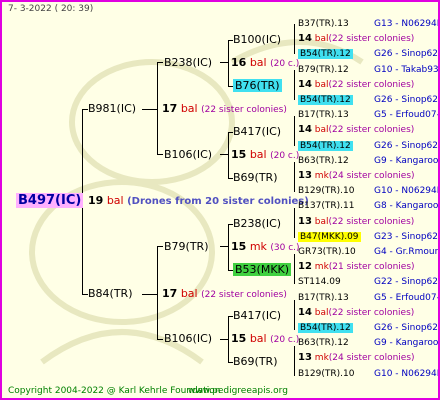  Describe the element at coordinates (265, 247) in the screenshot. I see `g2-drones-info: 15 mk (30 c.)` at that location.